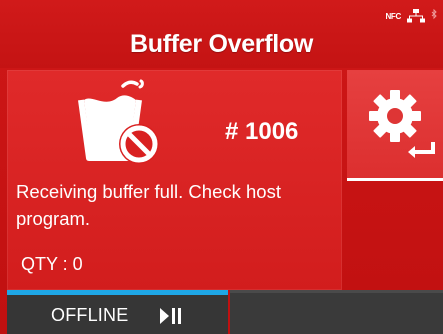  What do you see at coordinates (117, 292) in the screenshot?
I see `status-progress-bar` at bounding box center [117, 292].